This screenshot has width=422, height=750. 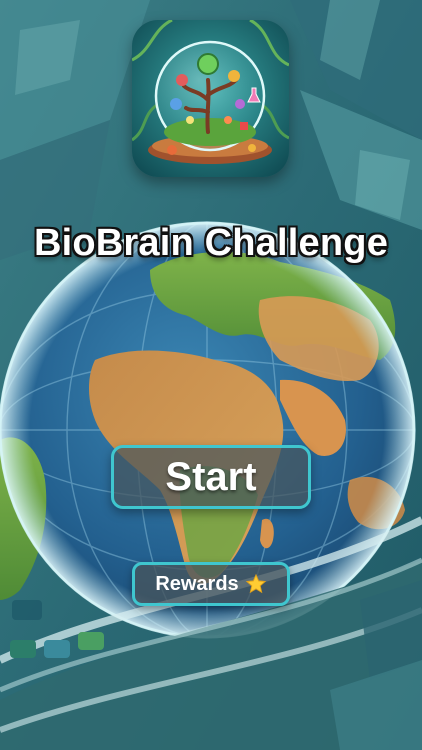 What do you see at coordinates (197, 583) in the screenshot?
I see `rewards-button-label: Rewards` at bounding box center [197, 583].